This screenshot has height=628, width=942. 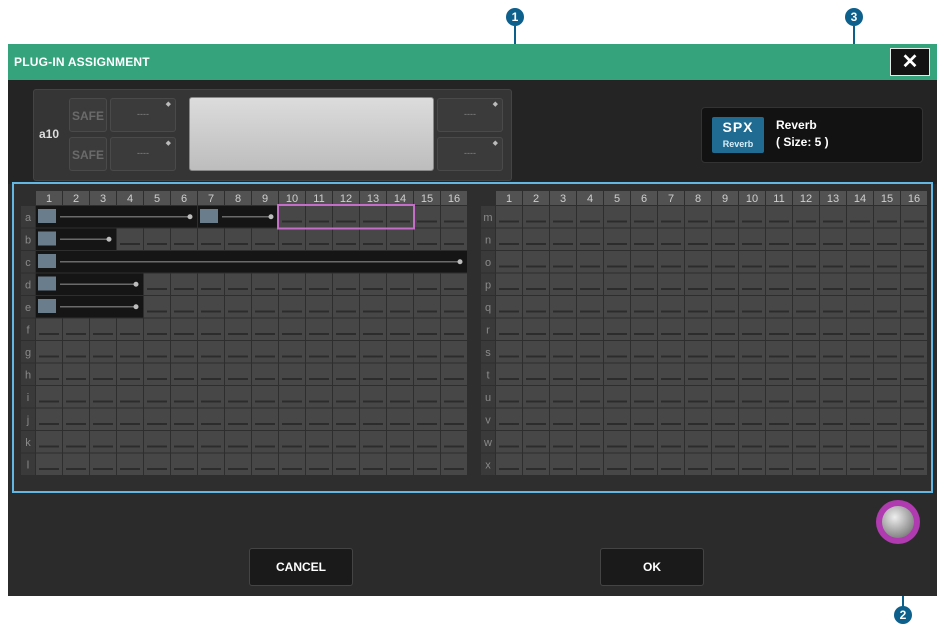 What do you see at coordinates (88, 154) in the screenshot?
I see `safe-button-2: SAFE` at bounding box center [88, 154].